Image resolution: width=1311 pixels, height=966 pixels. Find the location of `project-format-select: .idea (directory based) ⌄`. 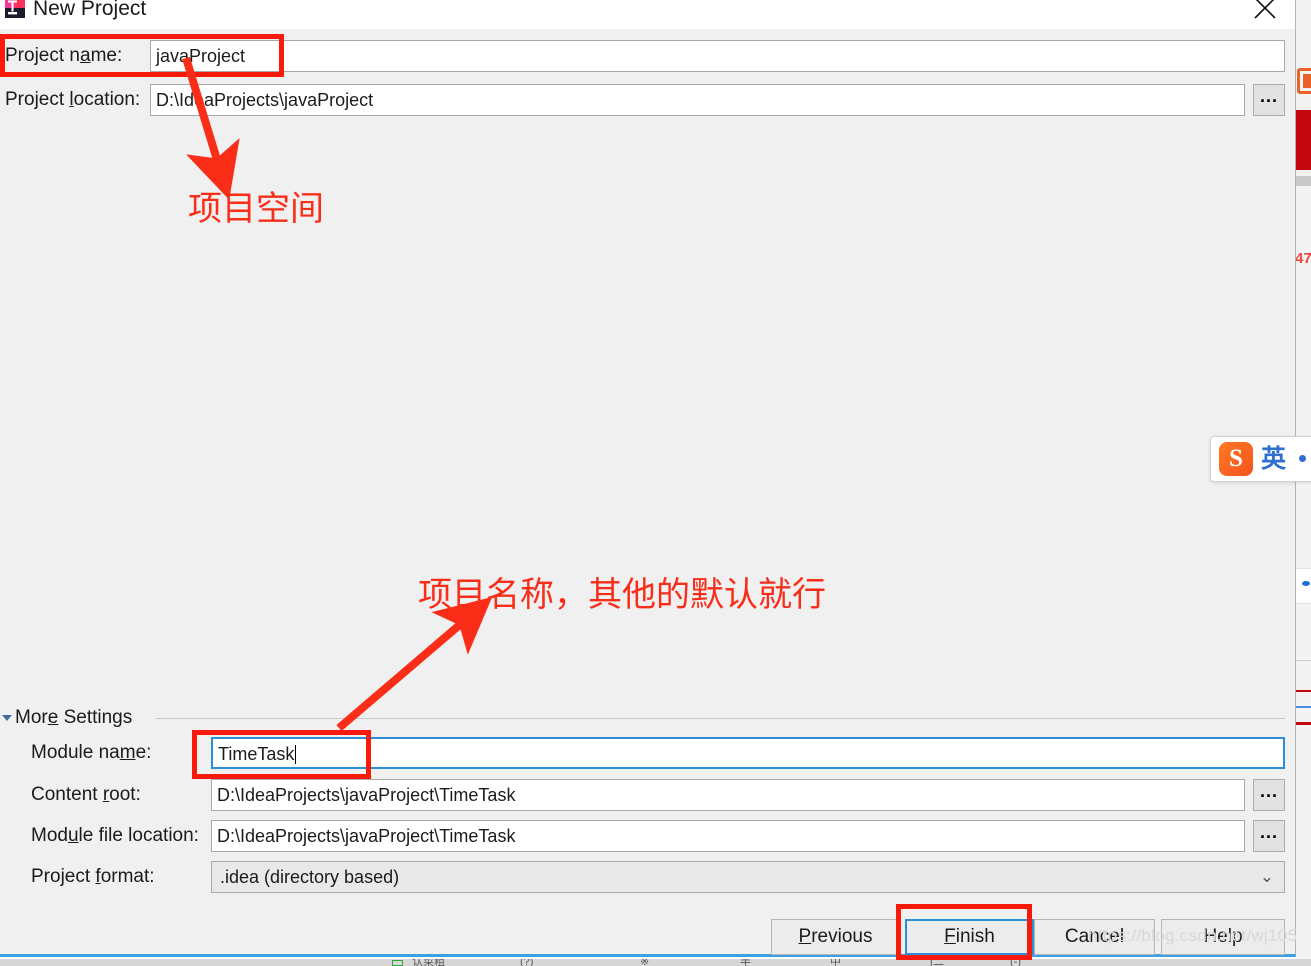

project-format-select: .idea (directory based) ⌄ is located at coordinates (748, 877).